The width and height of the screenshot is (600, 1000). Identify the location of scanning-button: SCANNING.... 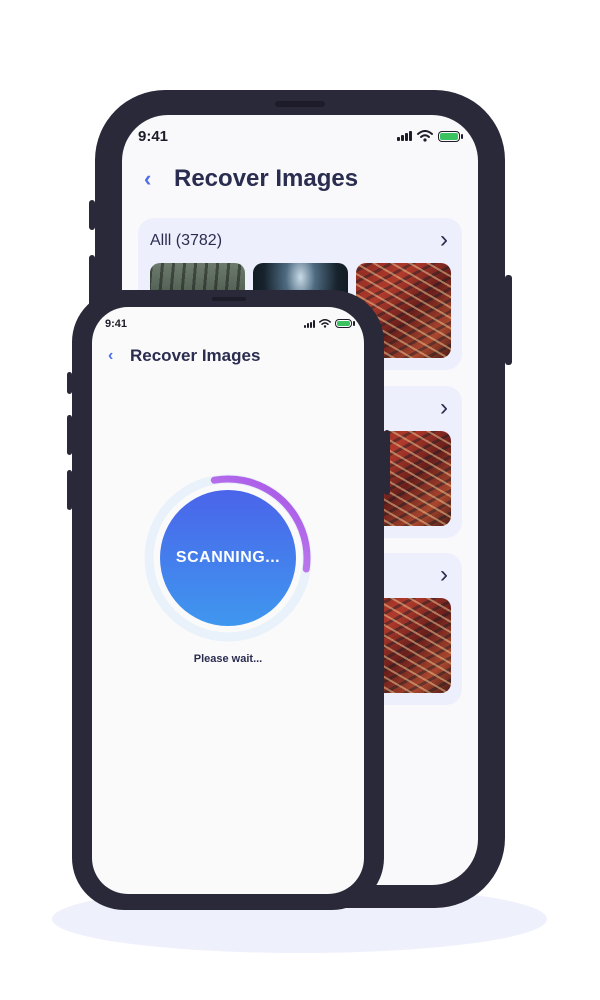
(228, 558).